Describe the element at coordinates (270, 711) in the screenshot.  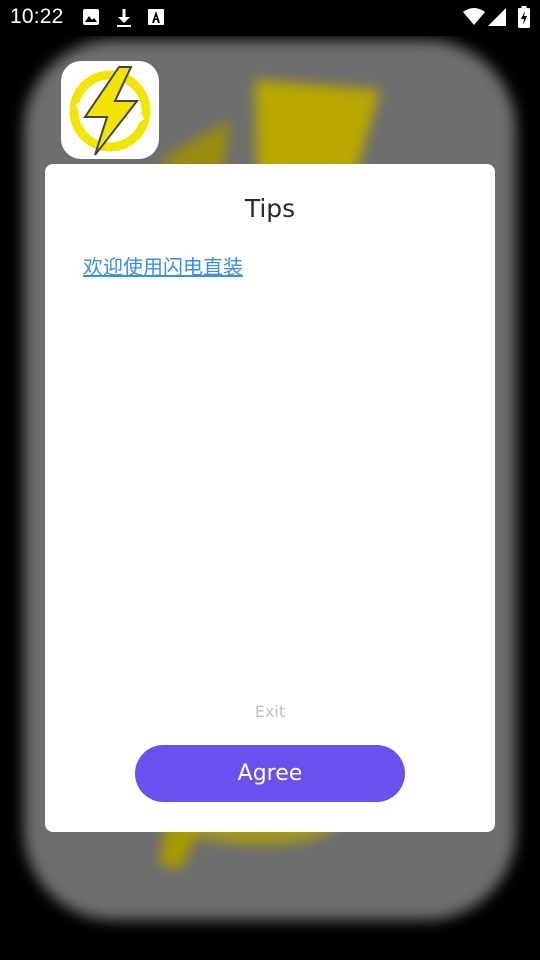
I see `exit-button: Exit` at that location.